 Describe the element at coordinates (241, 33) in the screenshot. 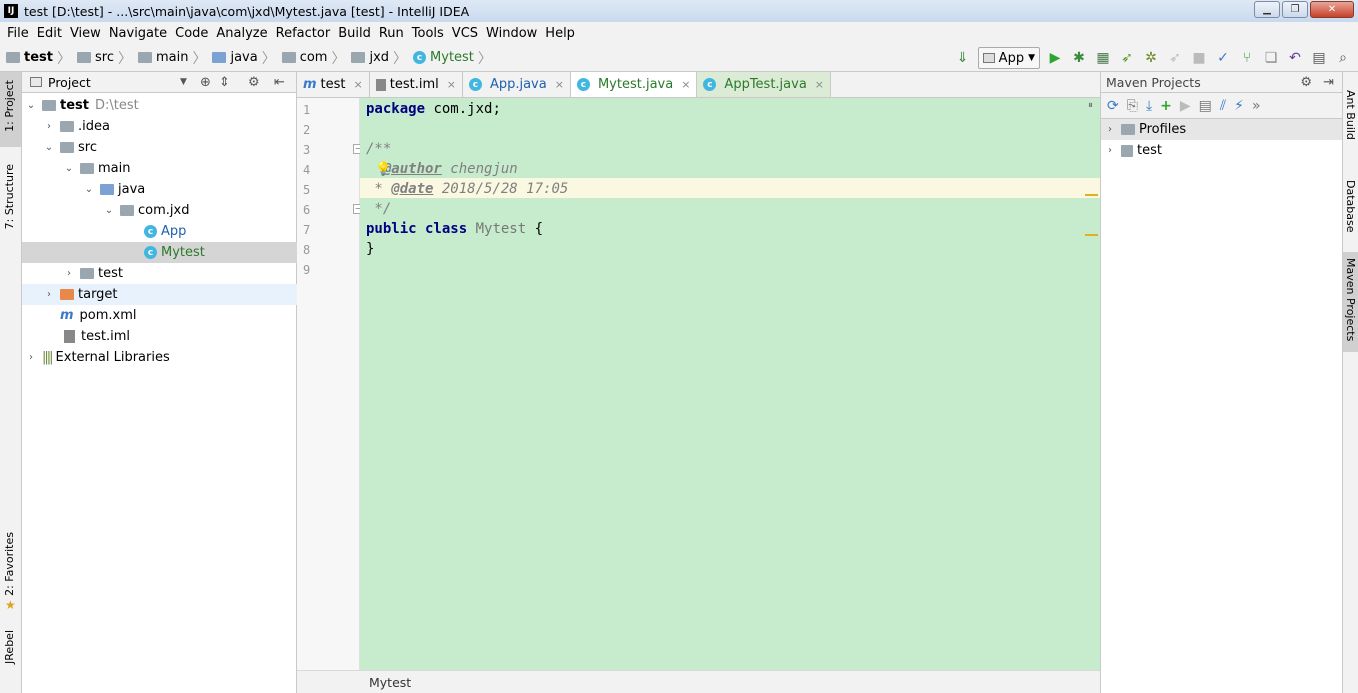

I see `menu-analyze: Analyze` at that location.